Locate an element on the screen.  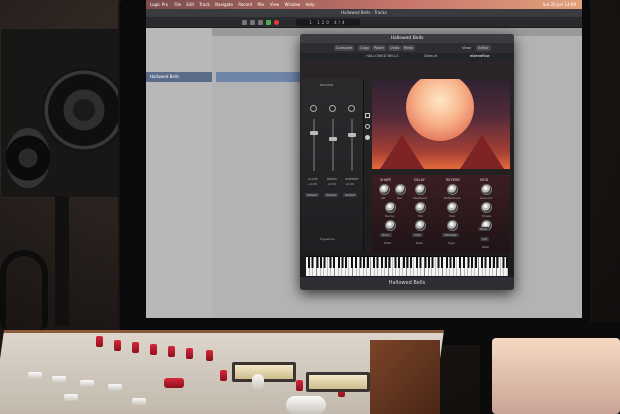
knob-reflections is located at coordinates (452, 189).